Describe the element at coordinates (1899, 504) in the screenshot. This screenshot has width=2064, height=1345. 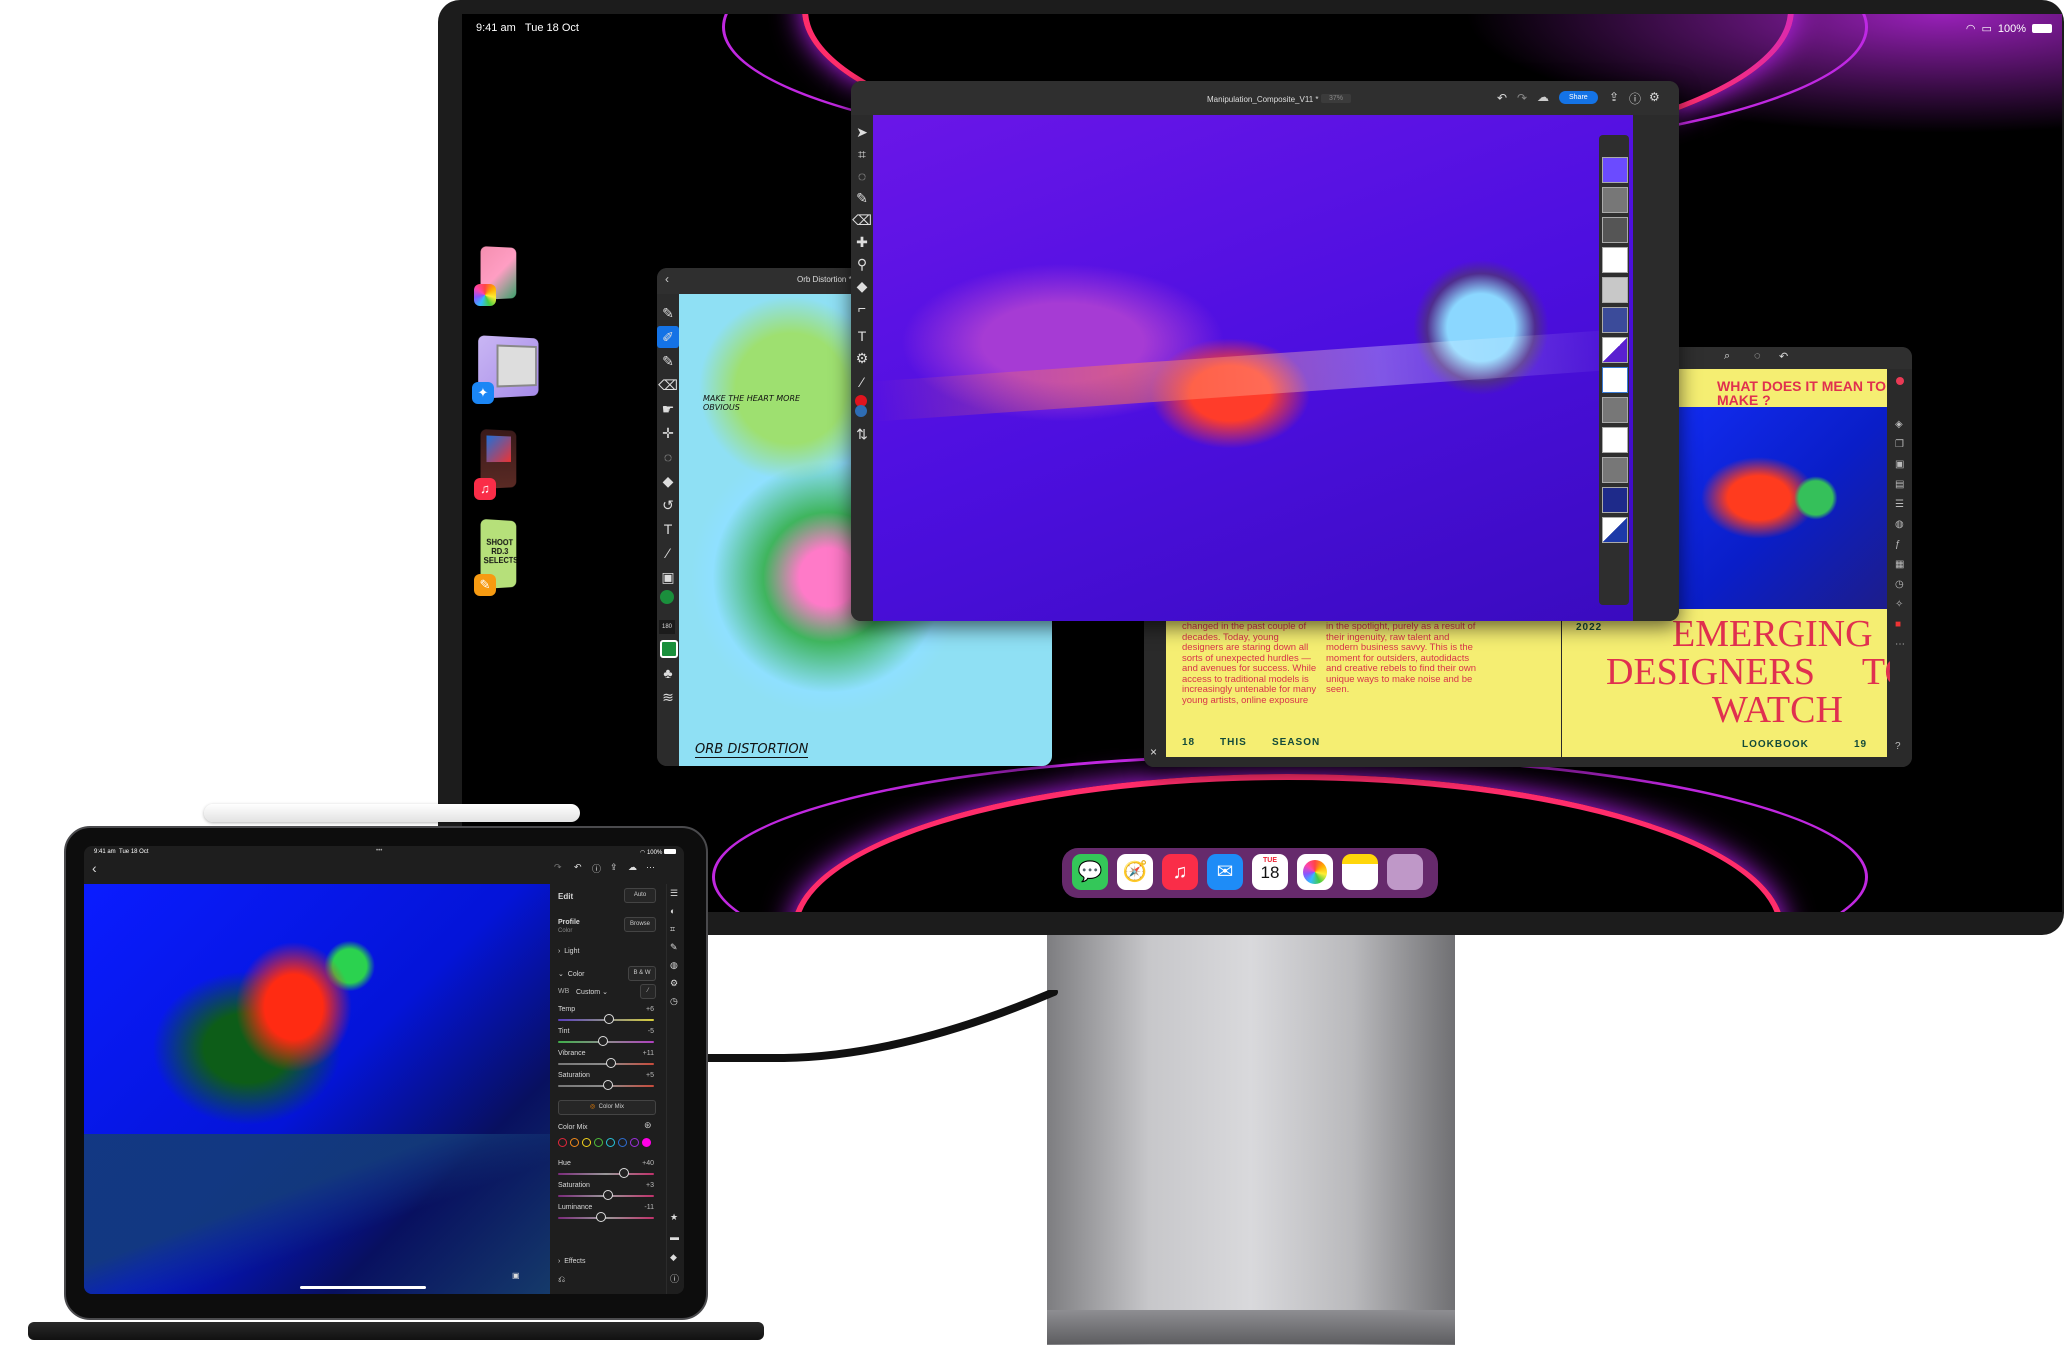
I see `properties-icon: ☰` at that location.